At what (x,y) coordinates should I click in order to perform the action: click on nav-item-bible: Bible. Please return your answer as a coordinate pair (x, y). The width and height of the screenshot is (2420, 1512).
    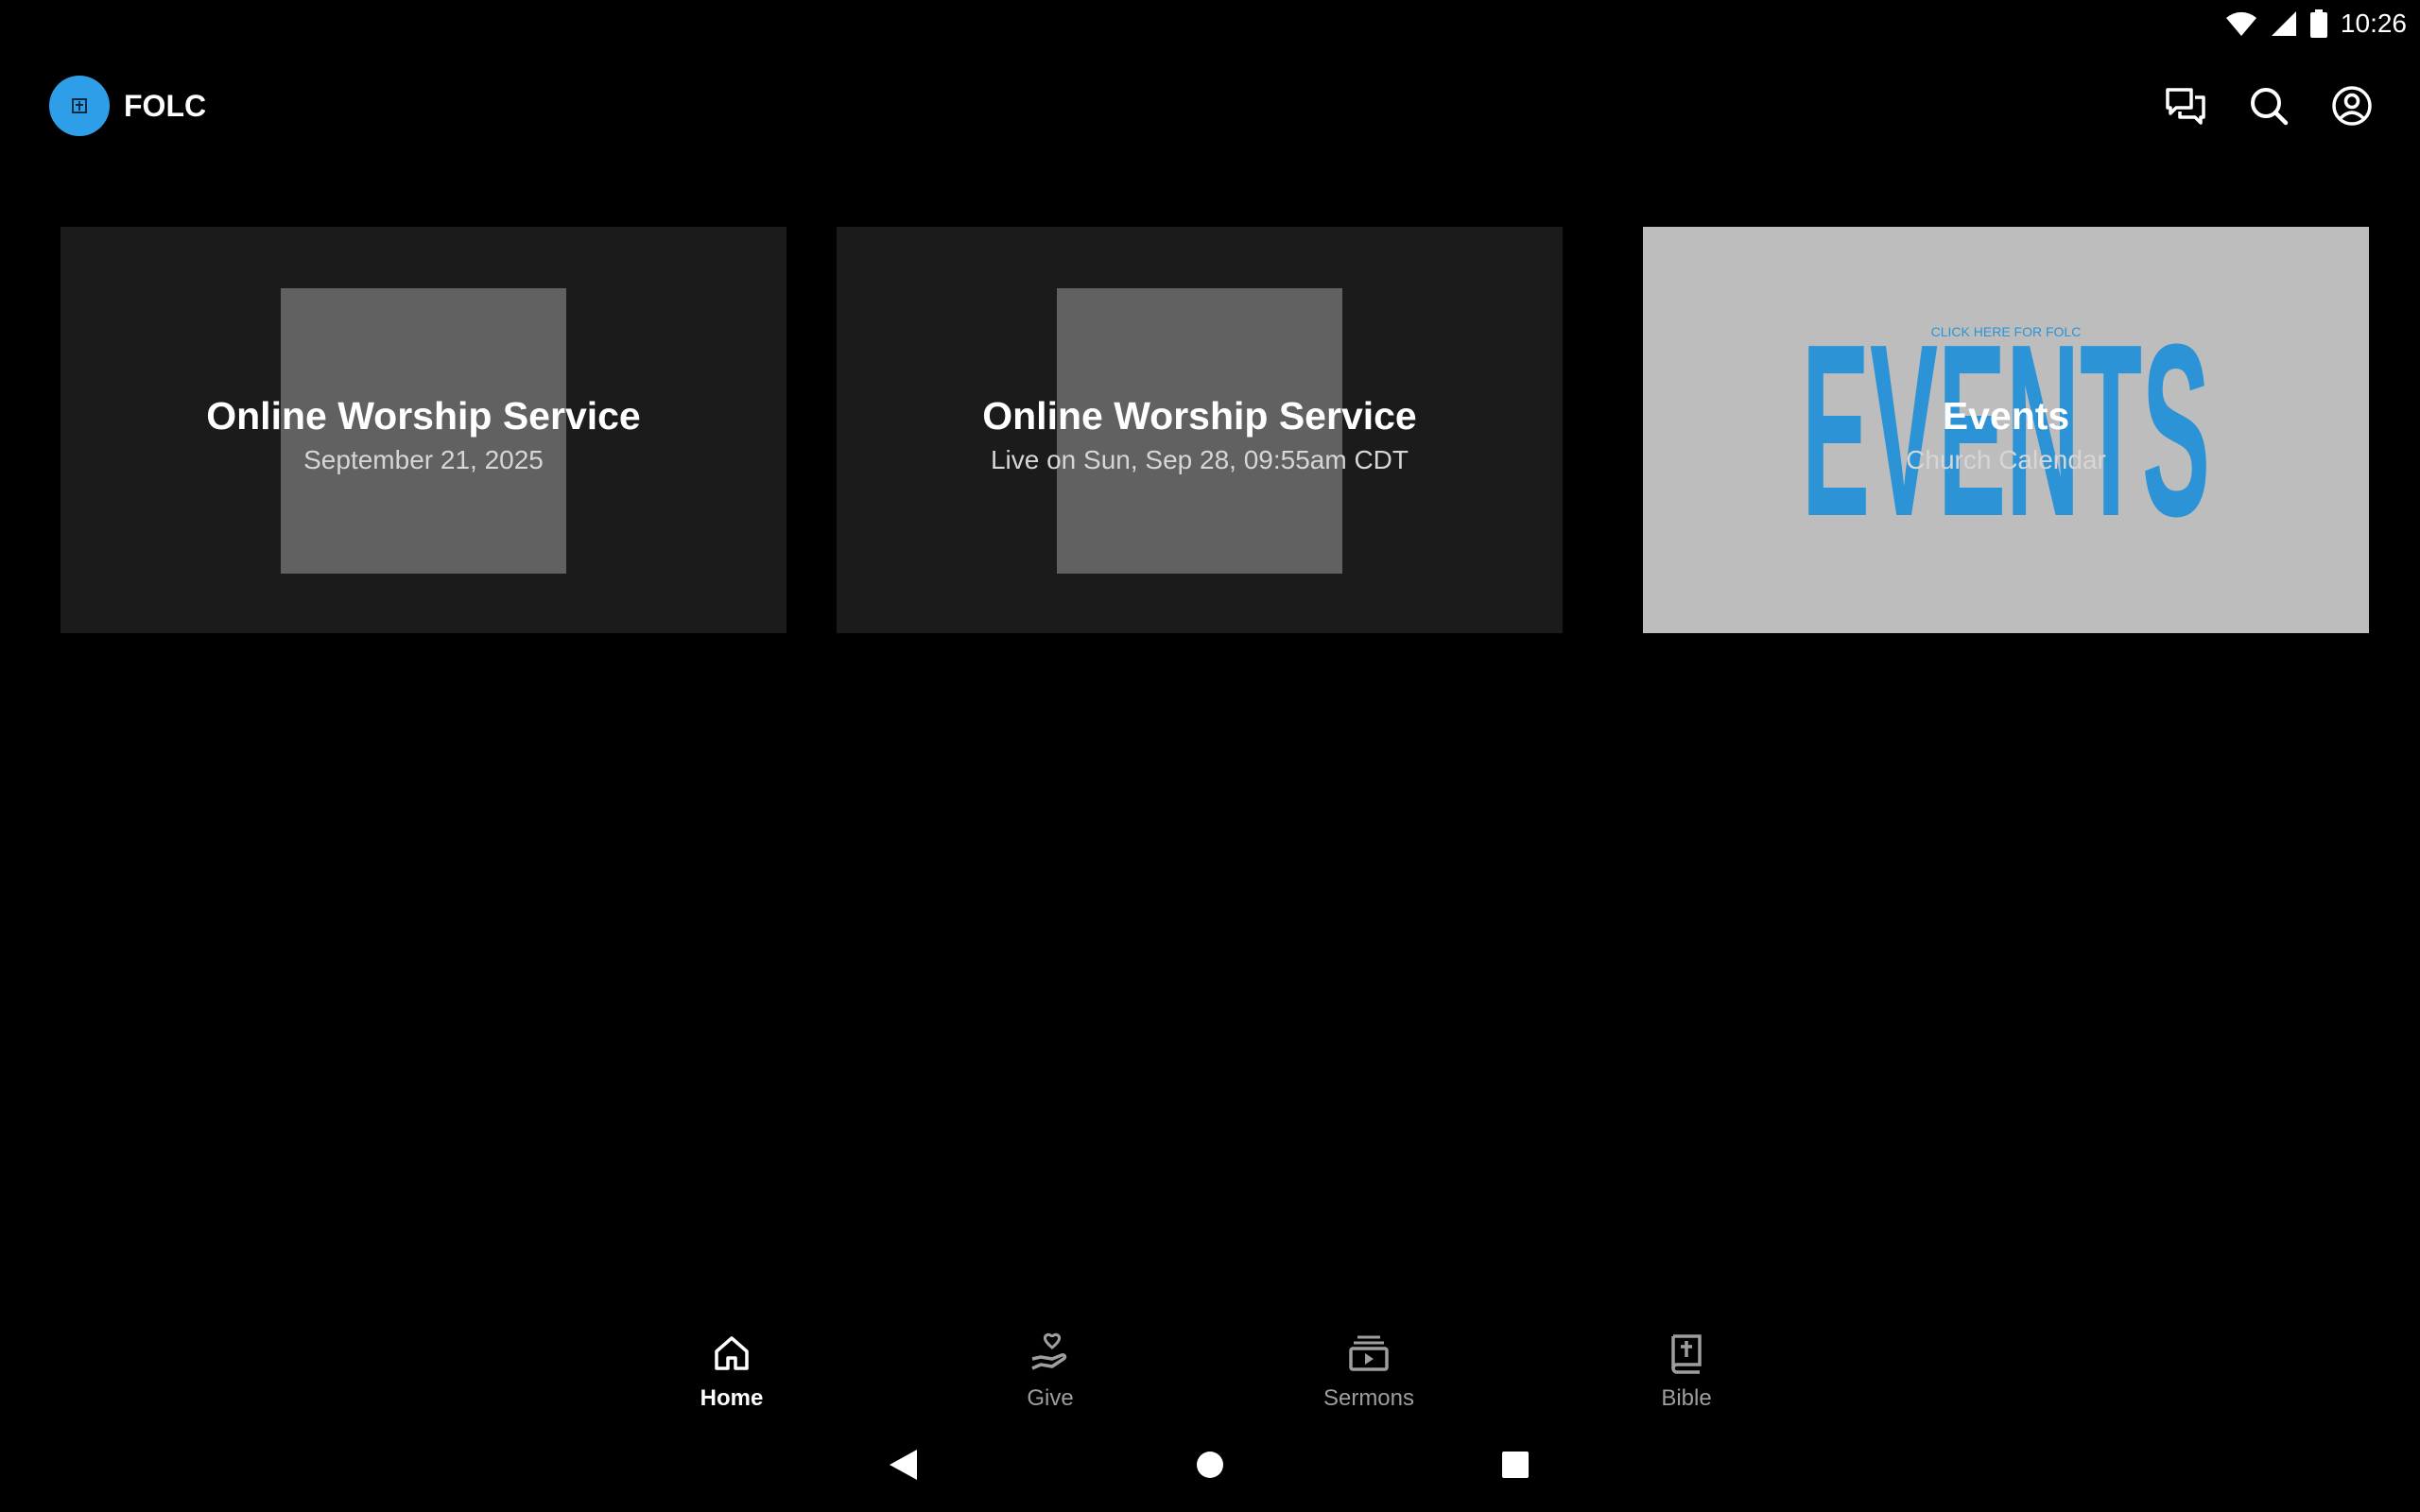
    Looking at the image, I should click on (1687, 1371).